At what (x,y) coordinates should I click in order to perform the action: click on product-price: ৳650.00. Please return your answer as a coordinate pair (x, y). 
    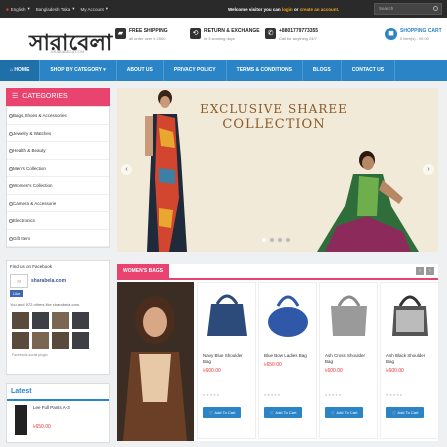
    Looking at the image, I should click on (273, 365).